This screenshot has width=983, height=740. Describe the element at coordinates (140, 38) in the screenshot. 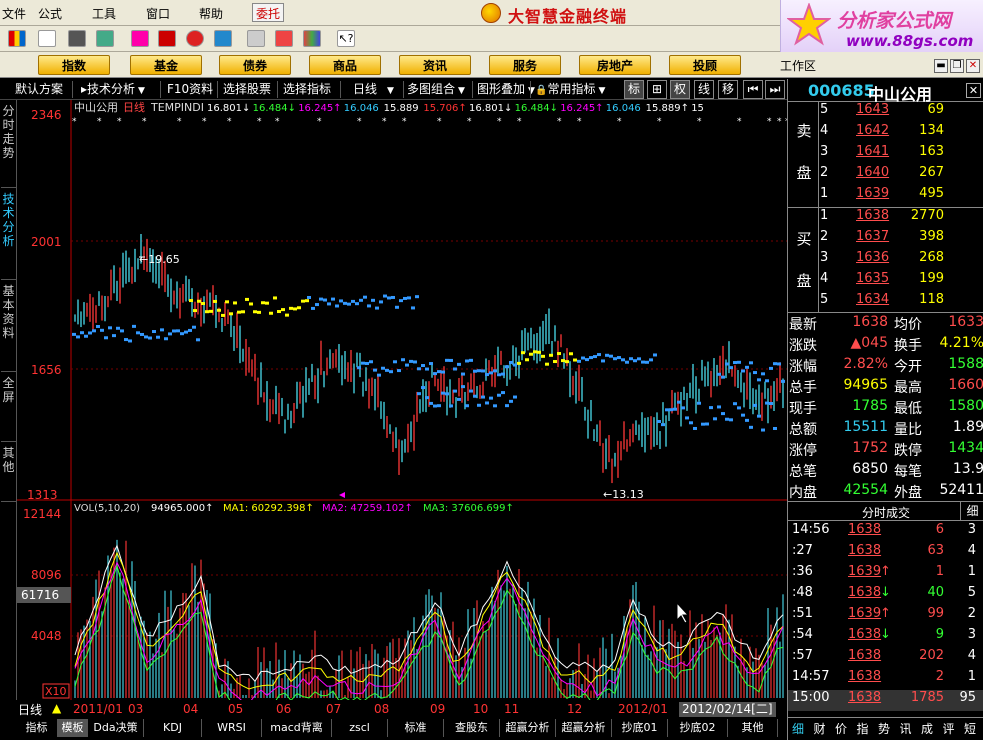

I see `pen-icon` at that location.